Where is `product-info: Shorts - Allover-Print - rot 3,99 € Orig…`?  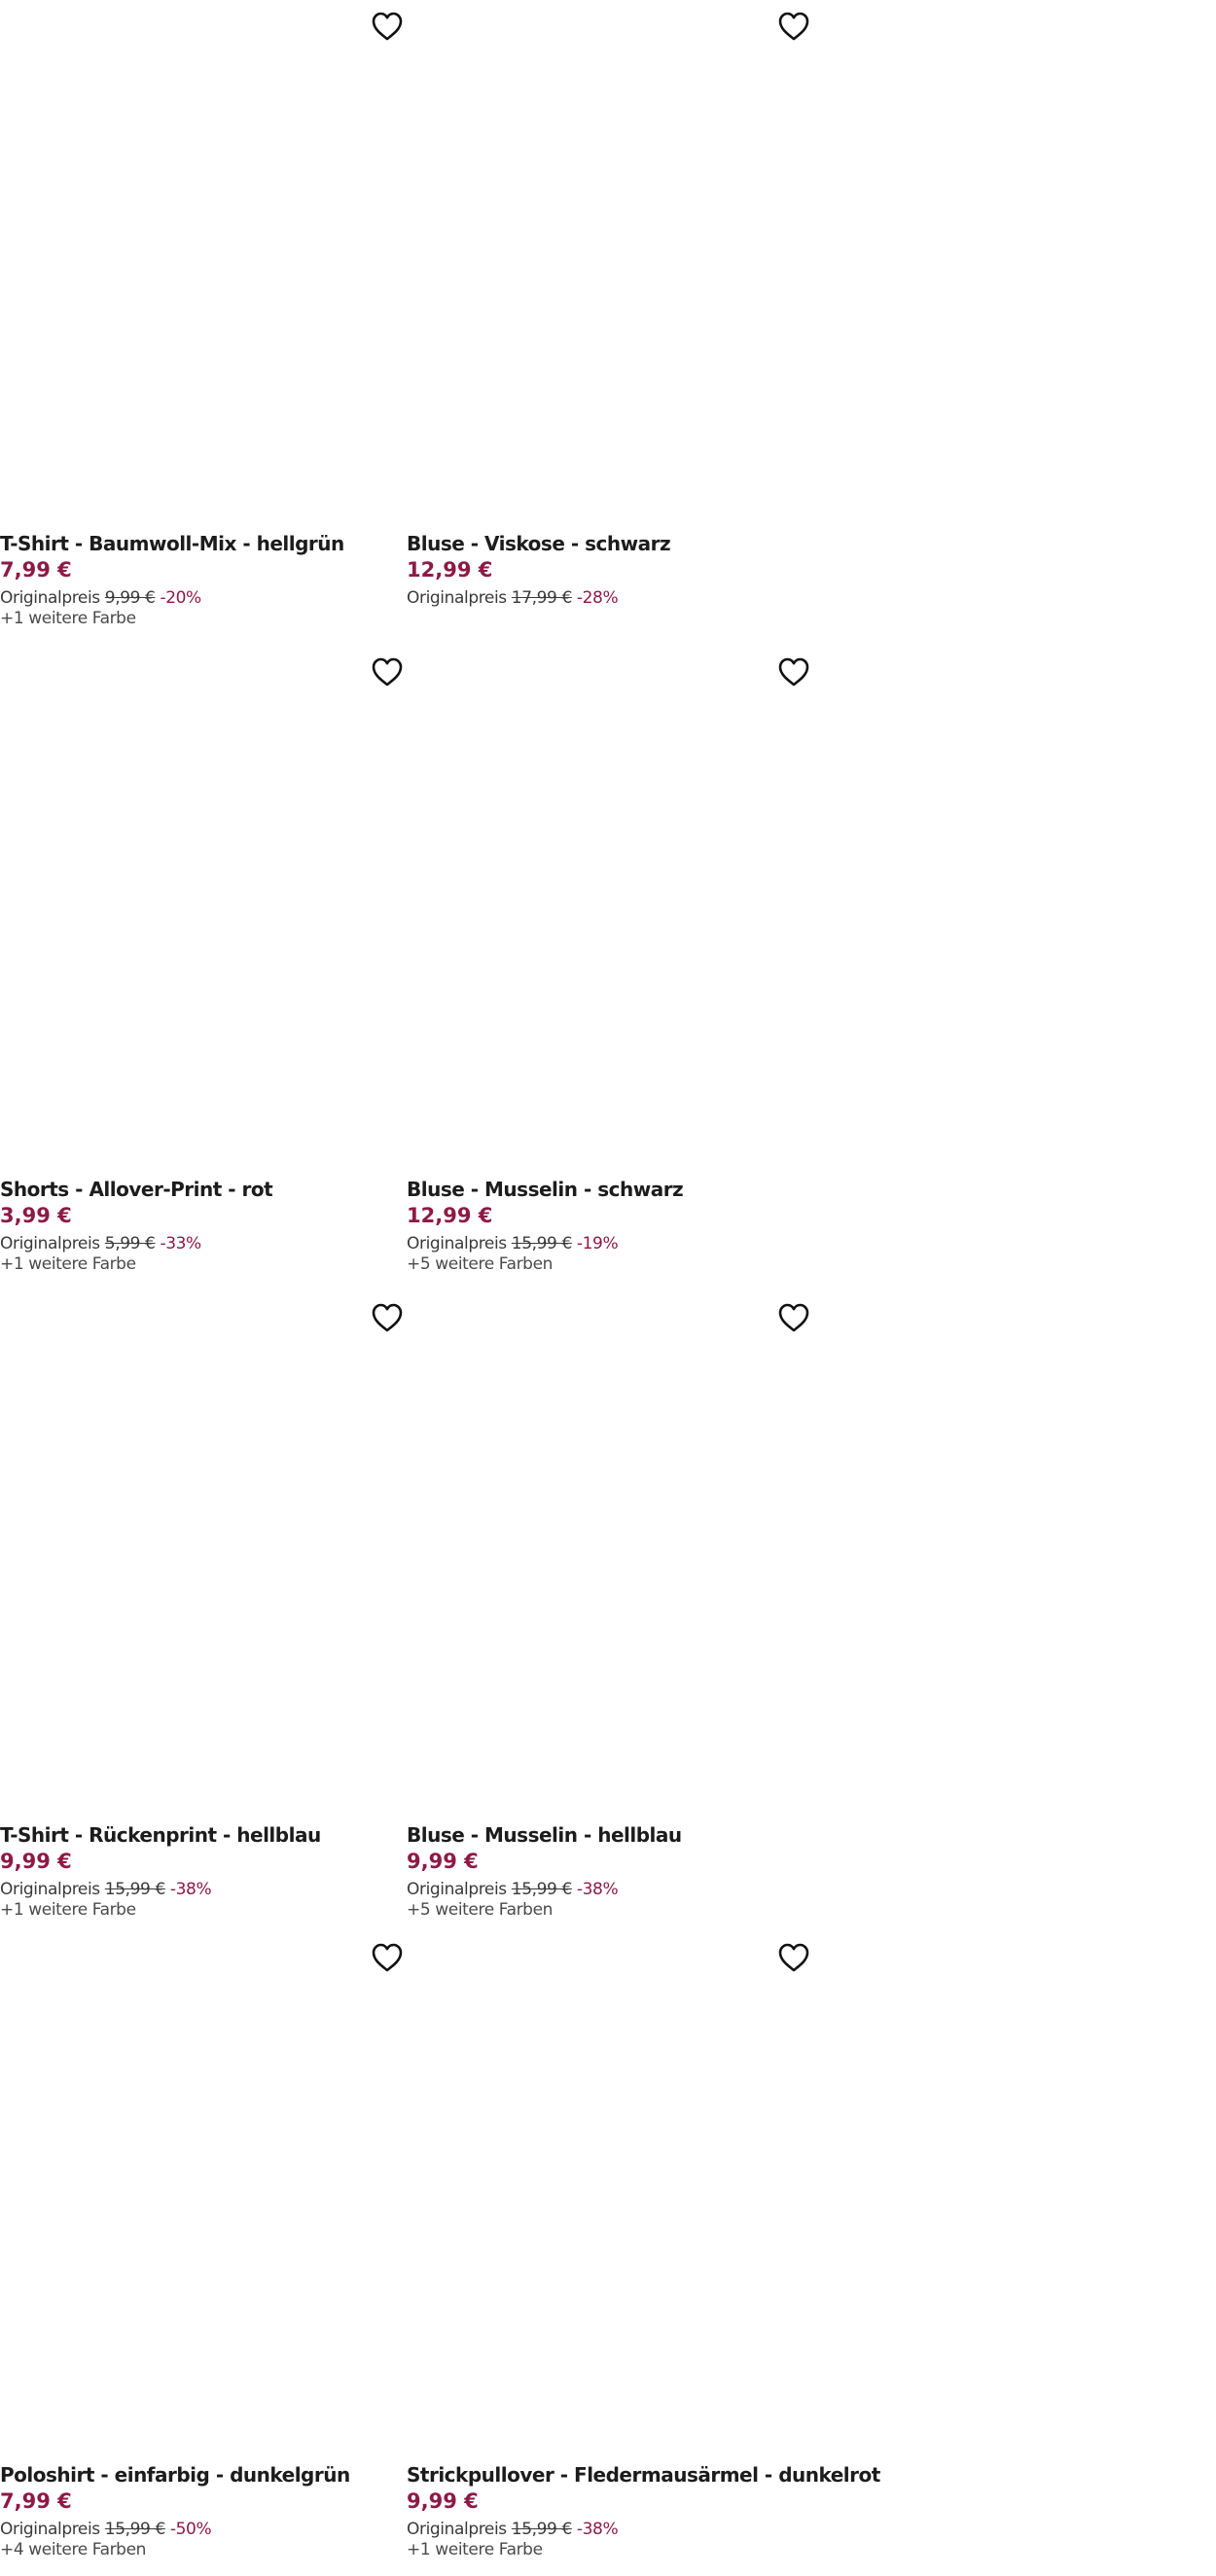 product-info: Shorts - Allover-Print - rot 3,99 € Orig… is located at coordinates (202, 1226).